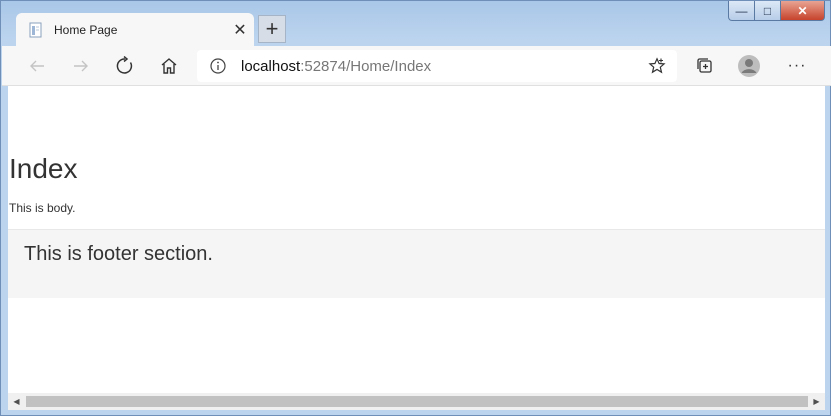  Describe the element at coordinates (118, 254) in the screenshot. I see `footer-text: This is footer section.` at that location.